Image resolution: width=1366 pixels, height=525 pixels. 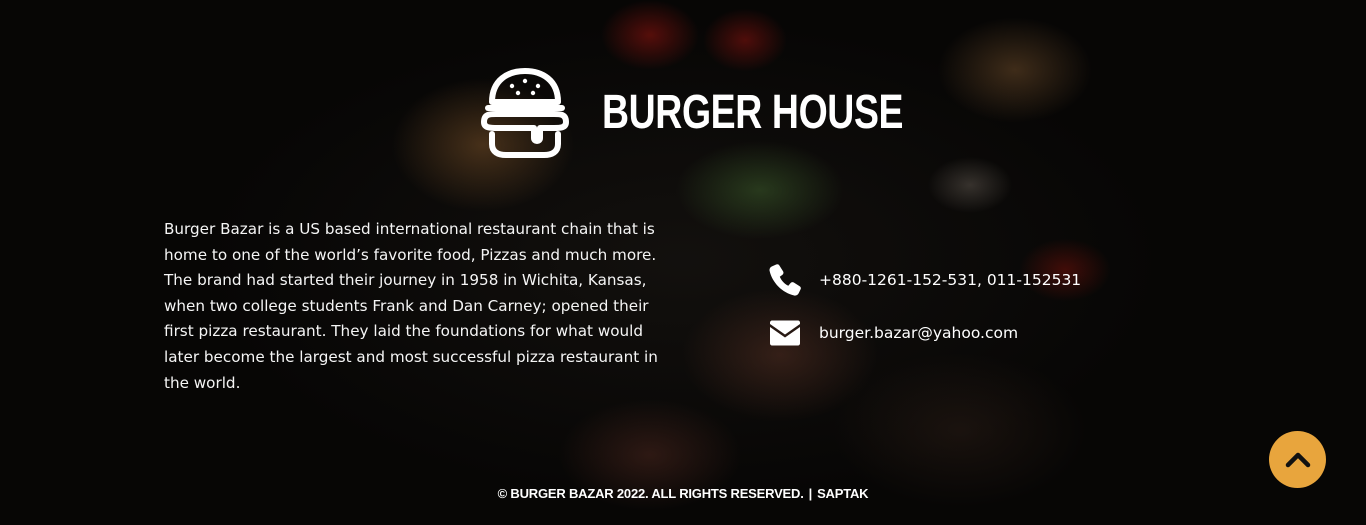 What do you see at coordinates (842, 493) in the screenshot?
I see `author-link: SAPTAK` at bounding box center [842, 493].